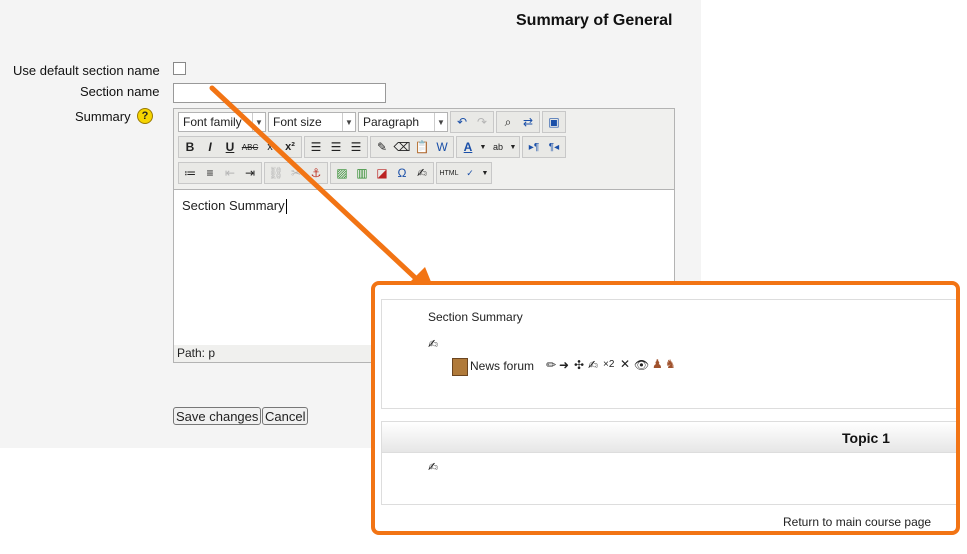 The width and height of the screenshot is (967, 554). I want to click on format-select: Paragraph ▼, so click(403, 122).